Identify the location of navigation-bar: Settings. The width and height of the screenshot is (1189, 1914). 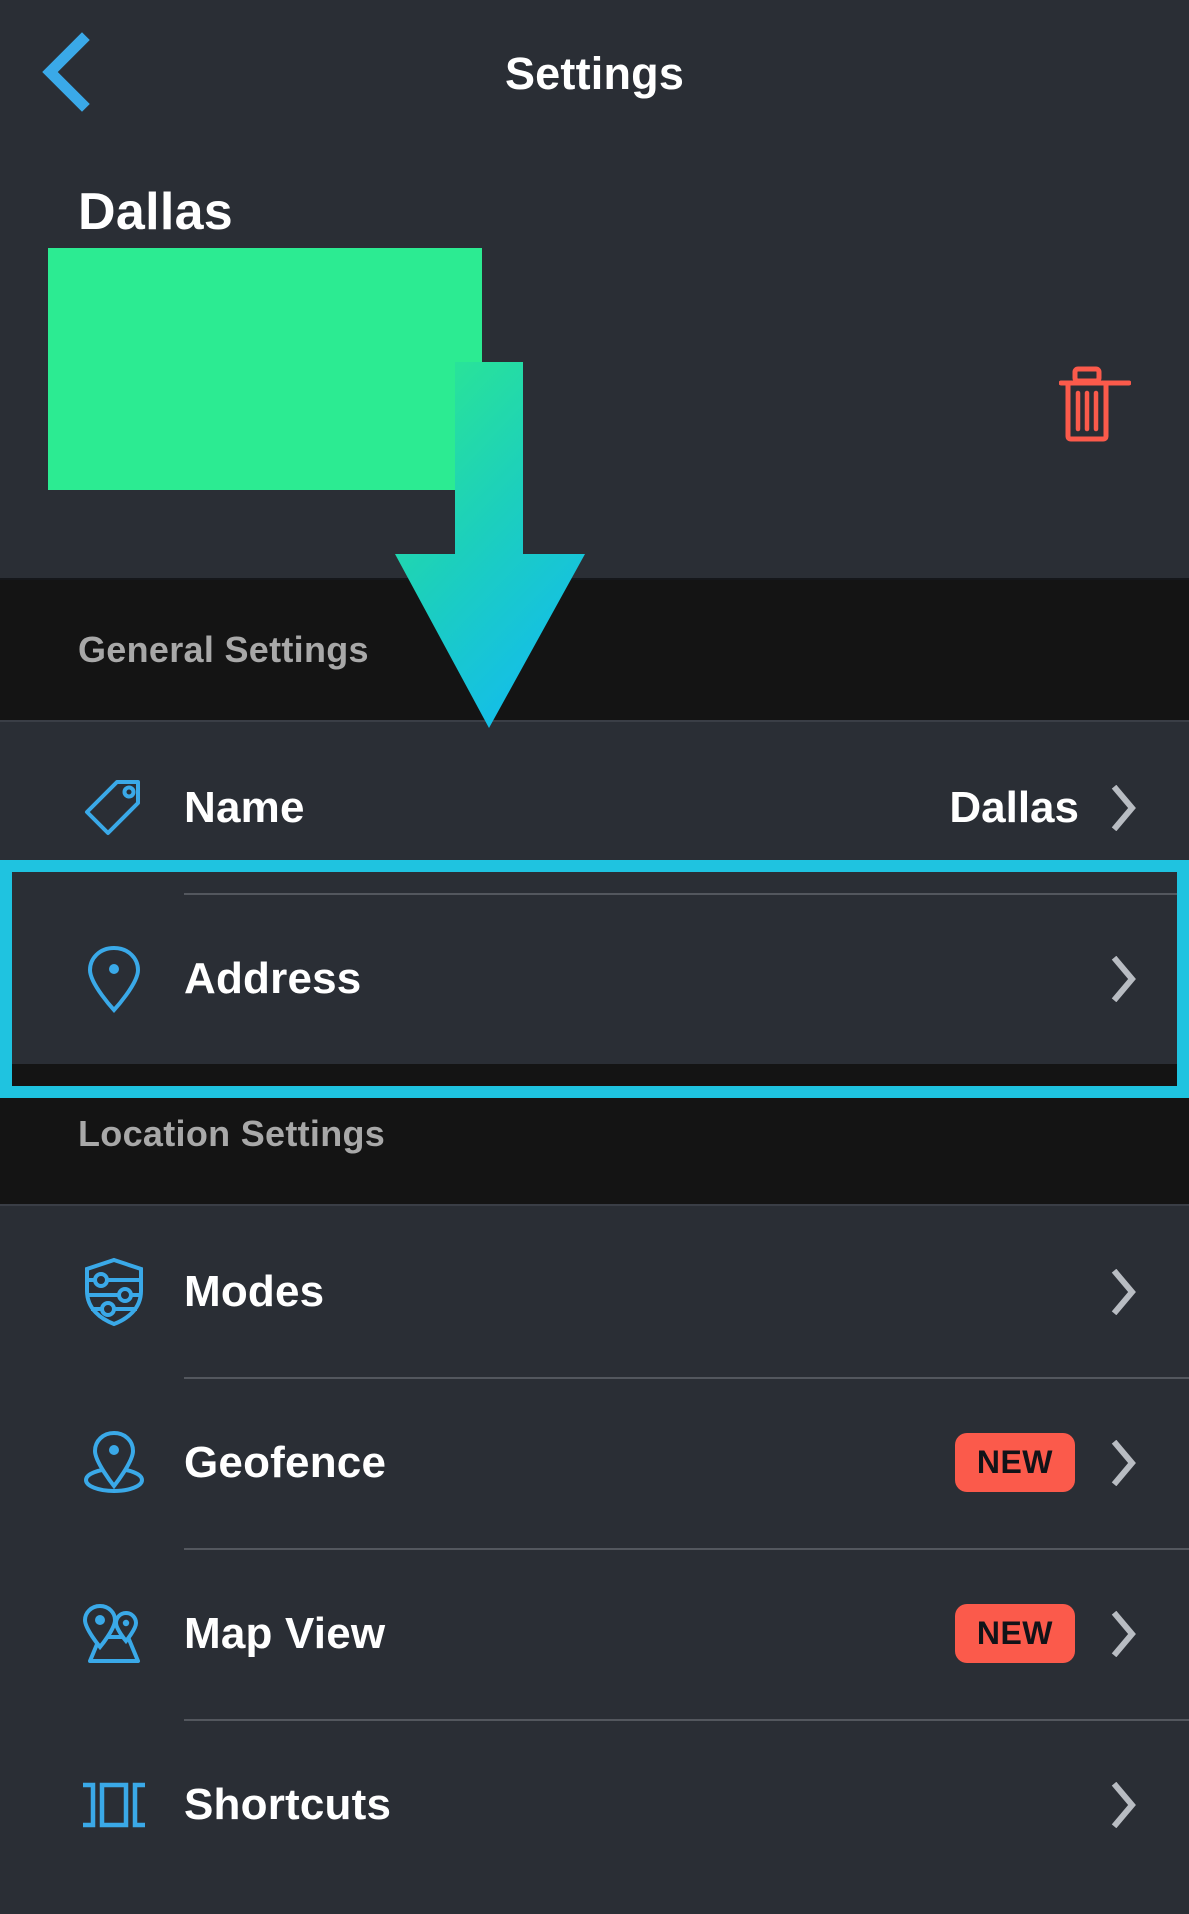
(594, 80).